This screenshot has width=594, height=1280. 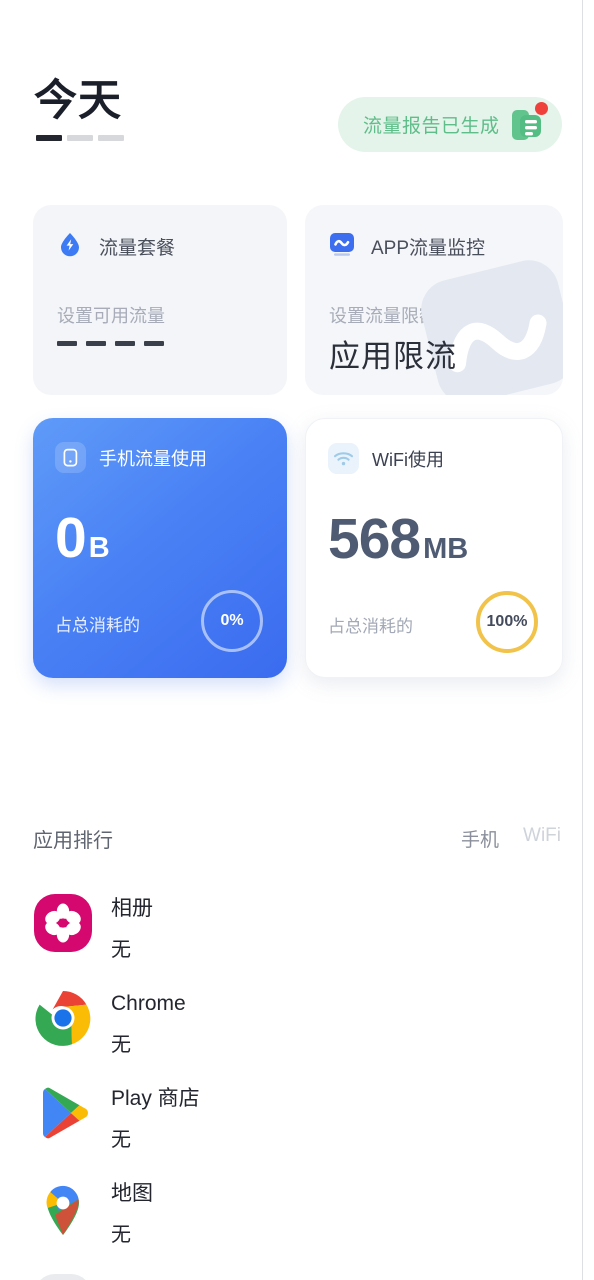 I want to click on wifi-usage-header: WiFi使用, so click(x=386, y=458).